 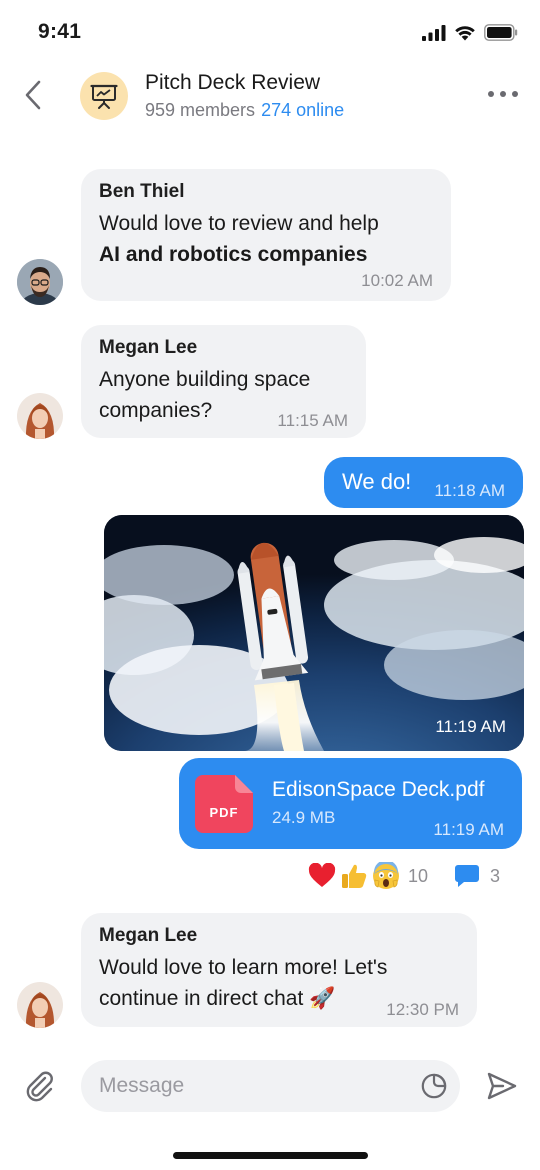 I want to click on chat-header: Pitch Deck Review 959 members 274 online, so click(x=270, y=111).